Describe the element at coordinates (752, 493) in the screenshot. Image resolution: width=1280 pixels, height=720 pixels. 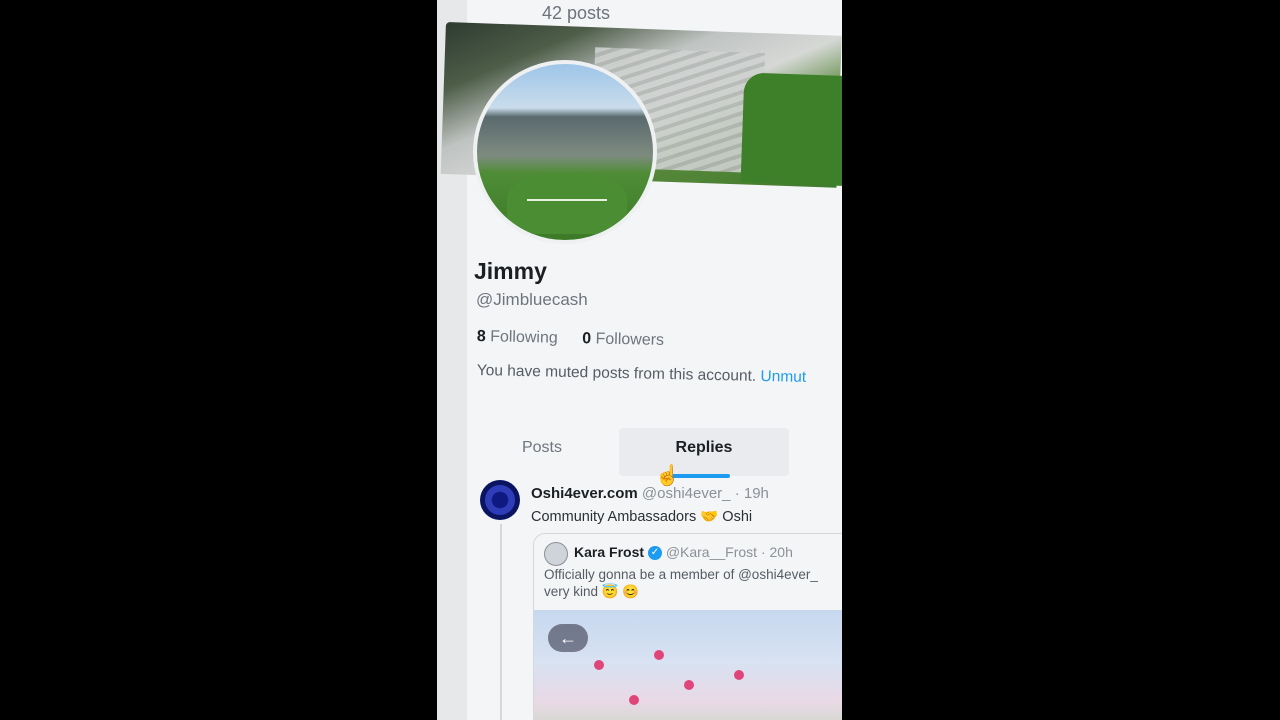
I see `reply-time: · 19h` at that location.